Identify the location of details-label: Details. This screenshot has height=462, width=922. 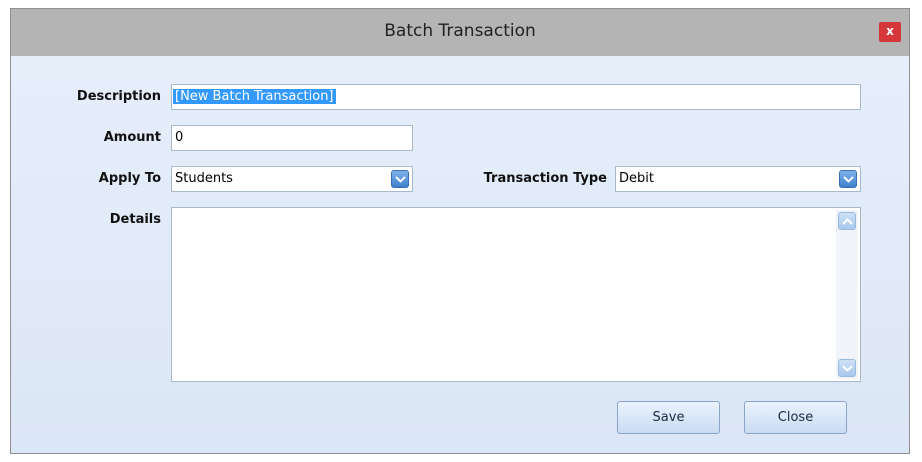
(135, 219).